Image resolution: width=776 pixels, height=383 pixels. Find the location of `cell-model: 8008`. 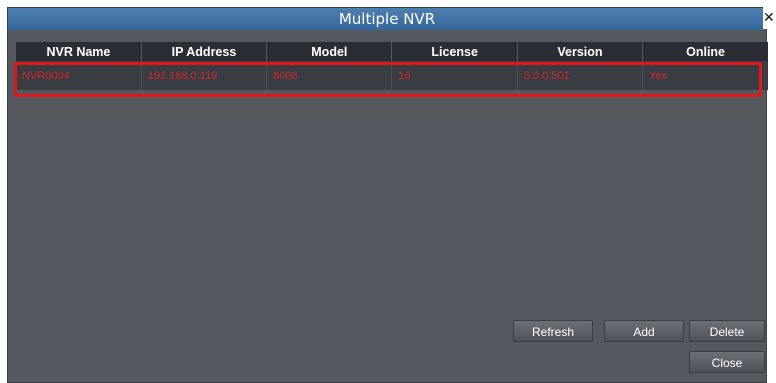

cell-model: 8008 is located at coordinates (329, 75).